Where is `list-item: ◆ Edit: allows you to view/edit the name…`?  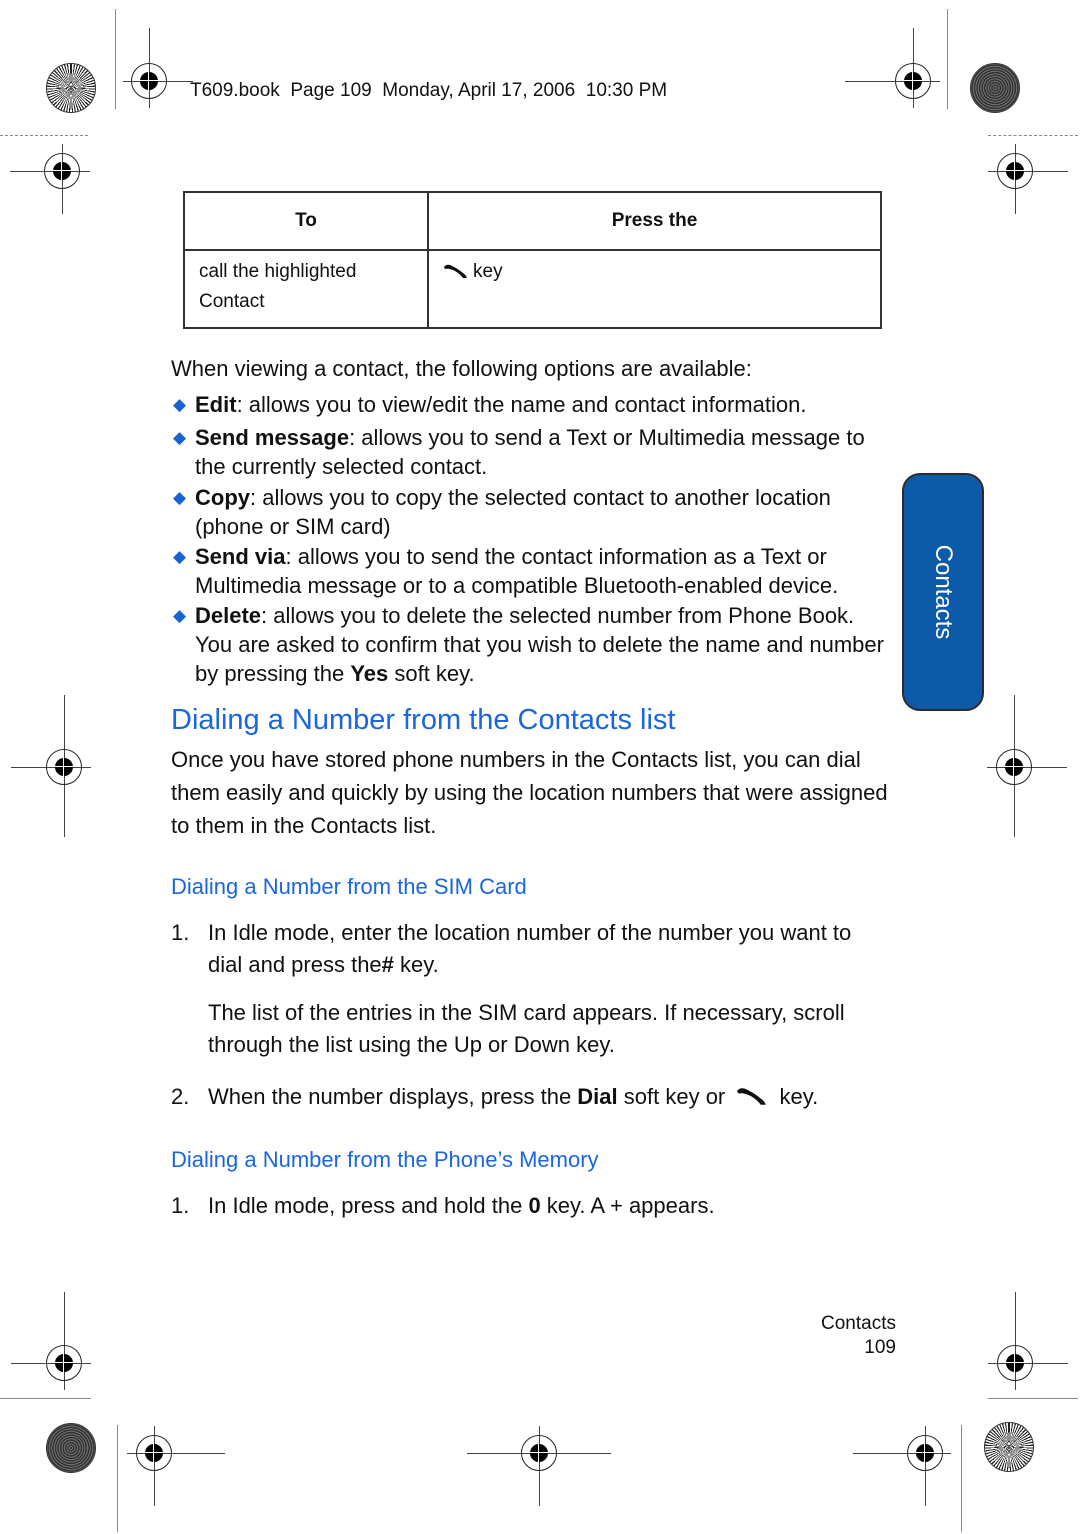
list-item: ◆ Edit: allows you to view/edit the name… is located at coordinates (530, 404).